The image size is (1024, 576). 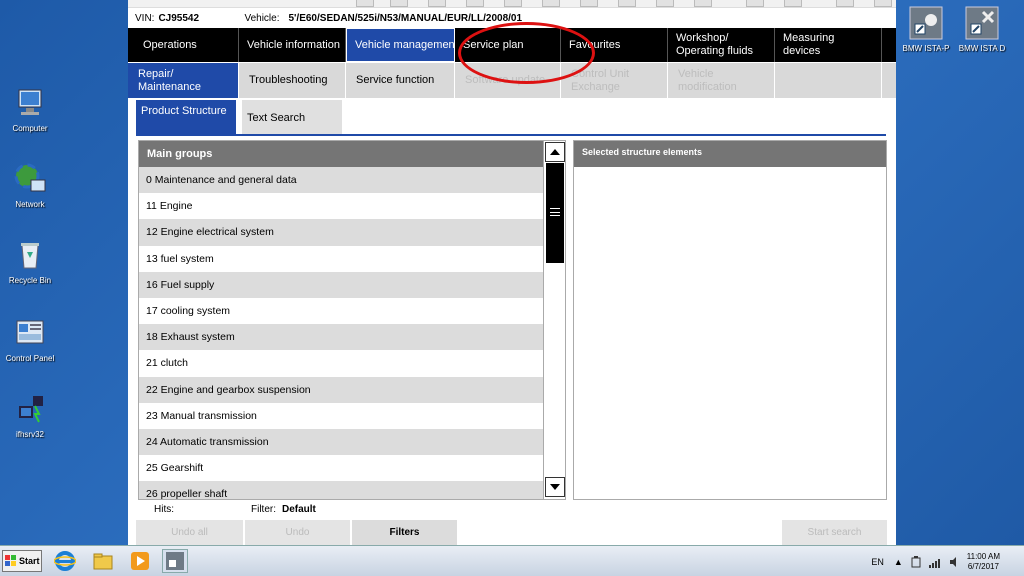 I want to click on nav-vehicle-information: Vehicle information, so click(x=292, y=45).